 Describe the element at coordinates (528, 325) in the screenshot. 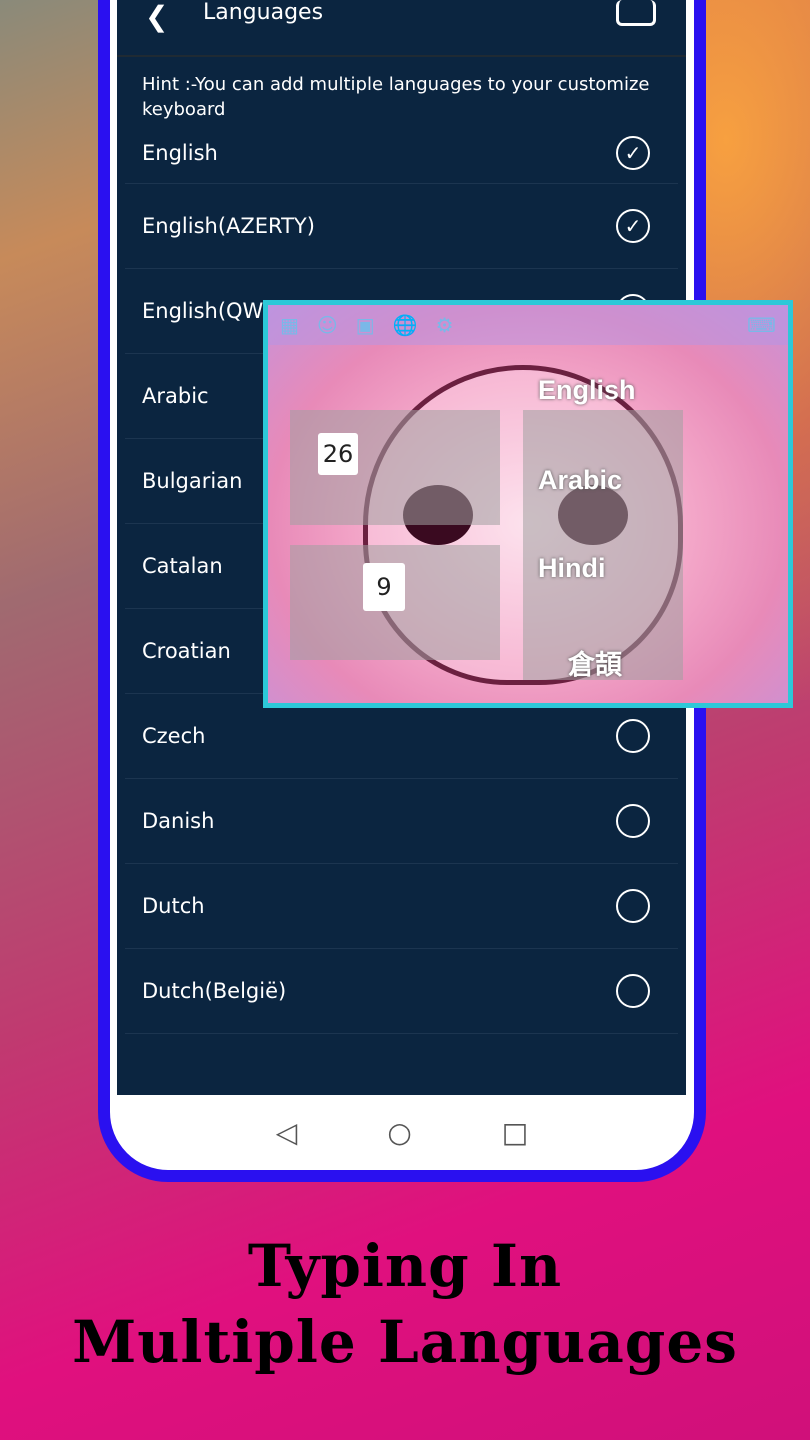

I see `keyboard-toolbar: ▦ ☺ ▣ 🌐 ⚙ ⌨` at that location.